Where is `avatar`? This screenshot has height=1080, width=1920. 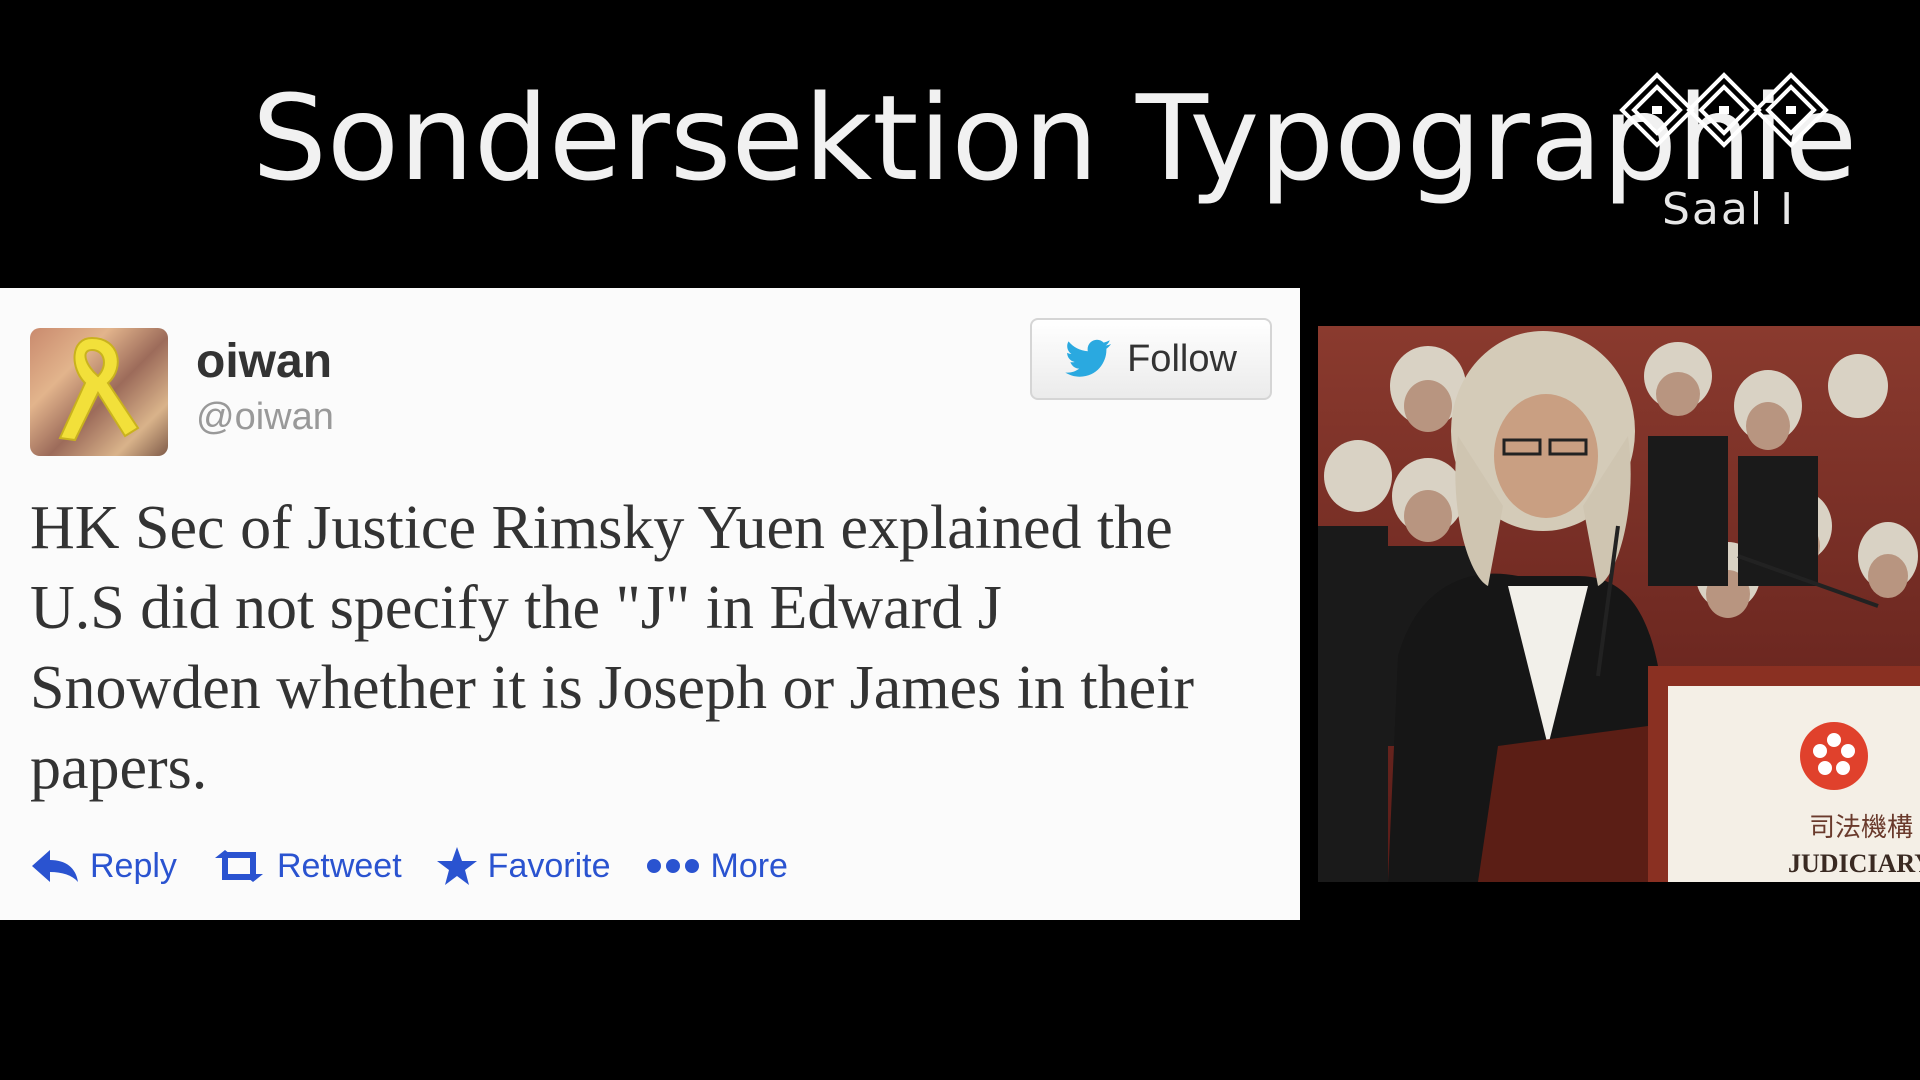 avatar is located at coordinates (99, 392).